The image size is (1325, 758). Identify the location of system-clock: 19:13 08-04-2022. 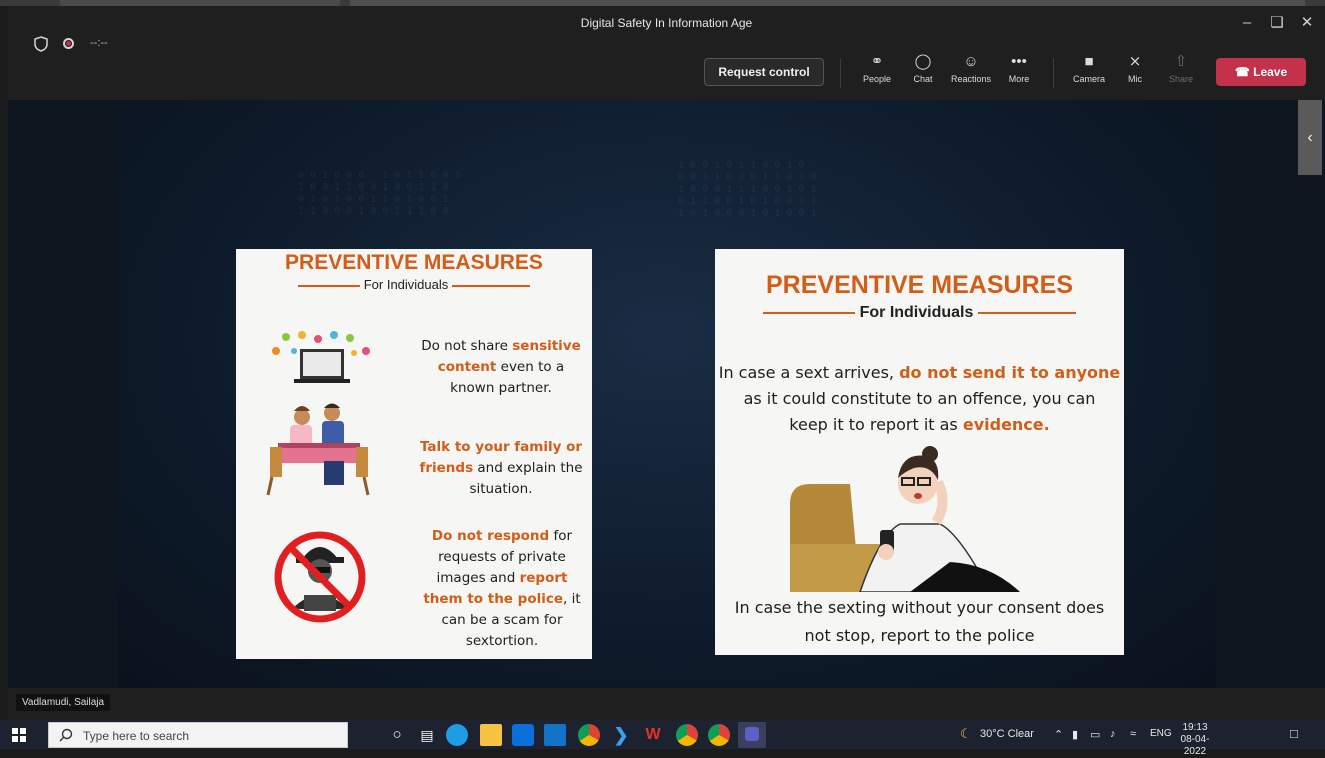
(1195, 740).